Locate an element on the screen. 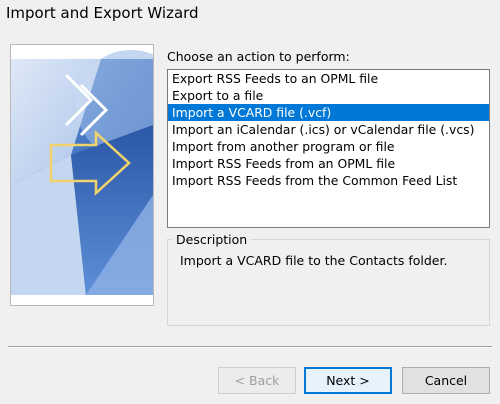 This screenshot has height=404, width=500. back-button: < Back is located at coordinates (257, 380).